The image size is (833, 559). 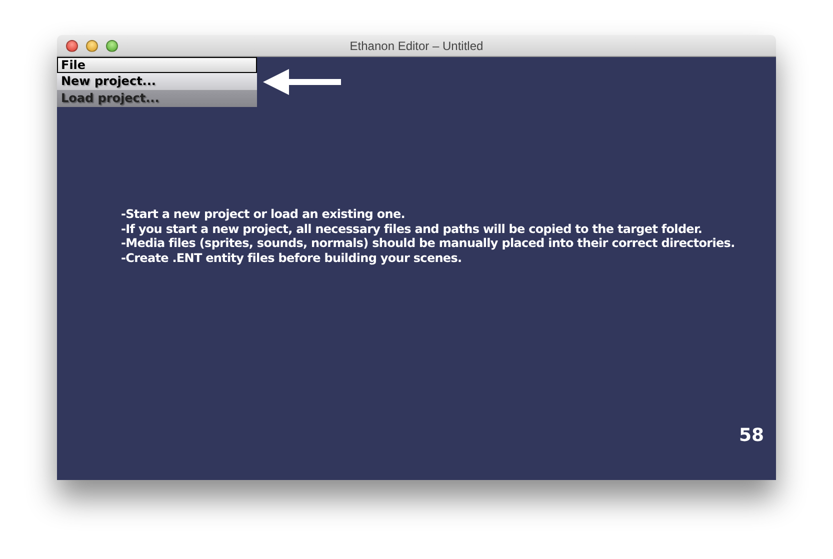 What do you see at coordinates (92, 46) in the screenshot?
I see `minimize-button` at bounding box center [92, 46].